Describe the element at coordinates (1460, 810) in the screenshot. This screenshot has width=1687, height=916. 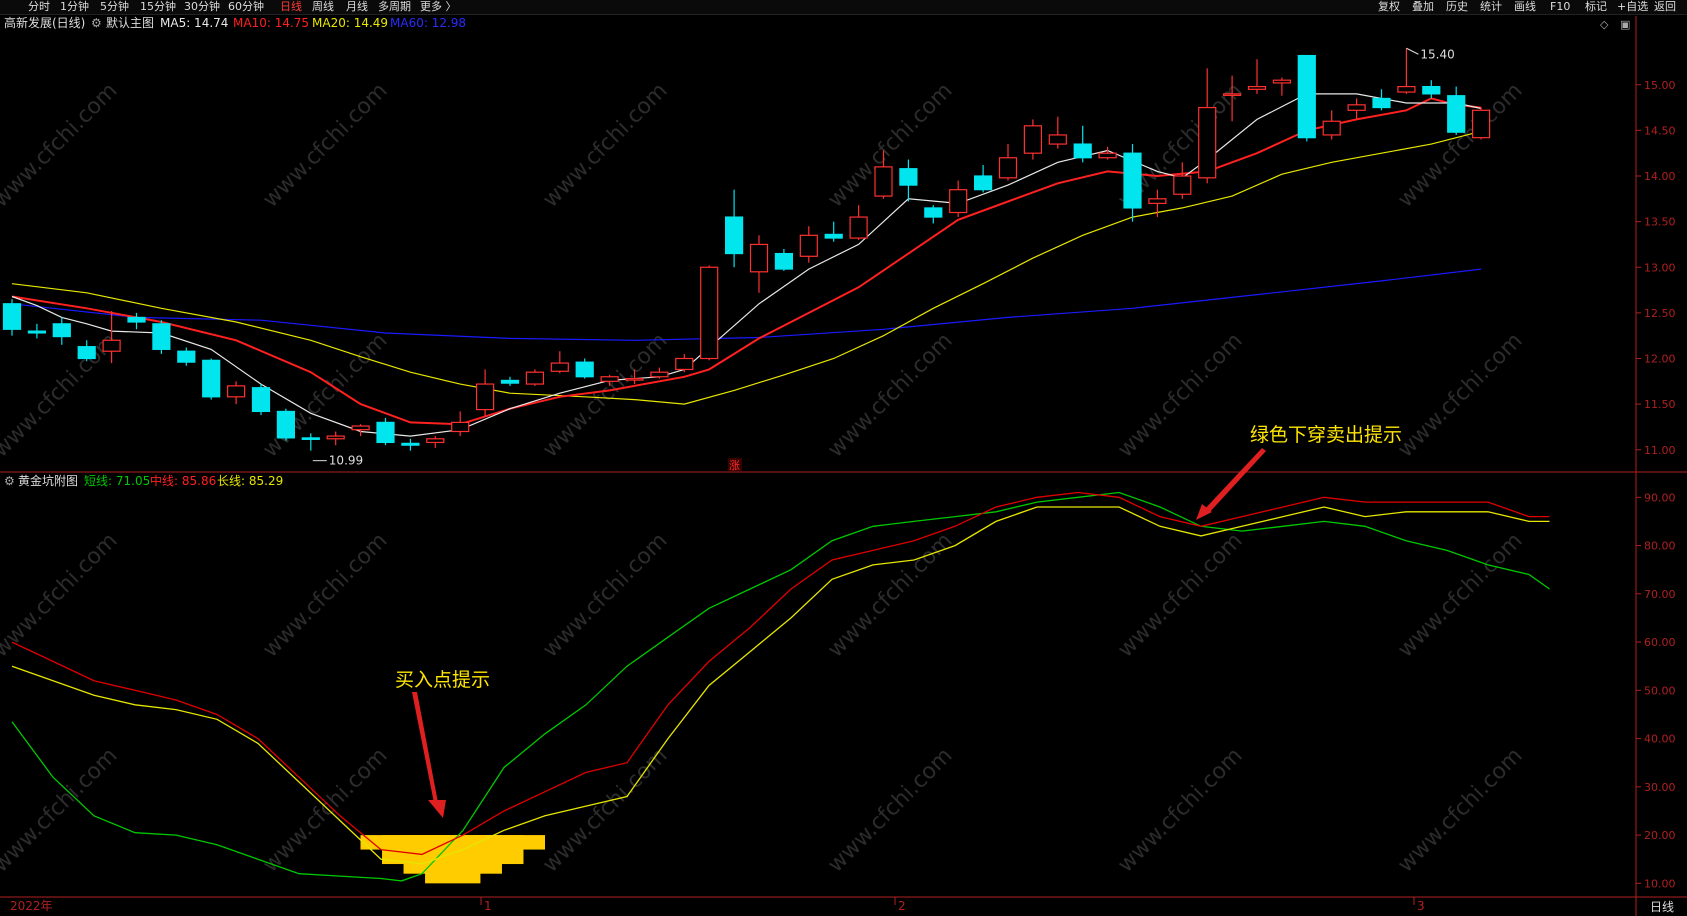
I see `watermark-23: www.cfchi.com` at that location.